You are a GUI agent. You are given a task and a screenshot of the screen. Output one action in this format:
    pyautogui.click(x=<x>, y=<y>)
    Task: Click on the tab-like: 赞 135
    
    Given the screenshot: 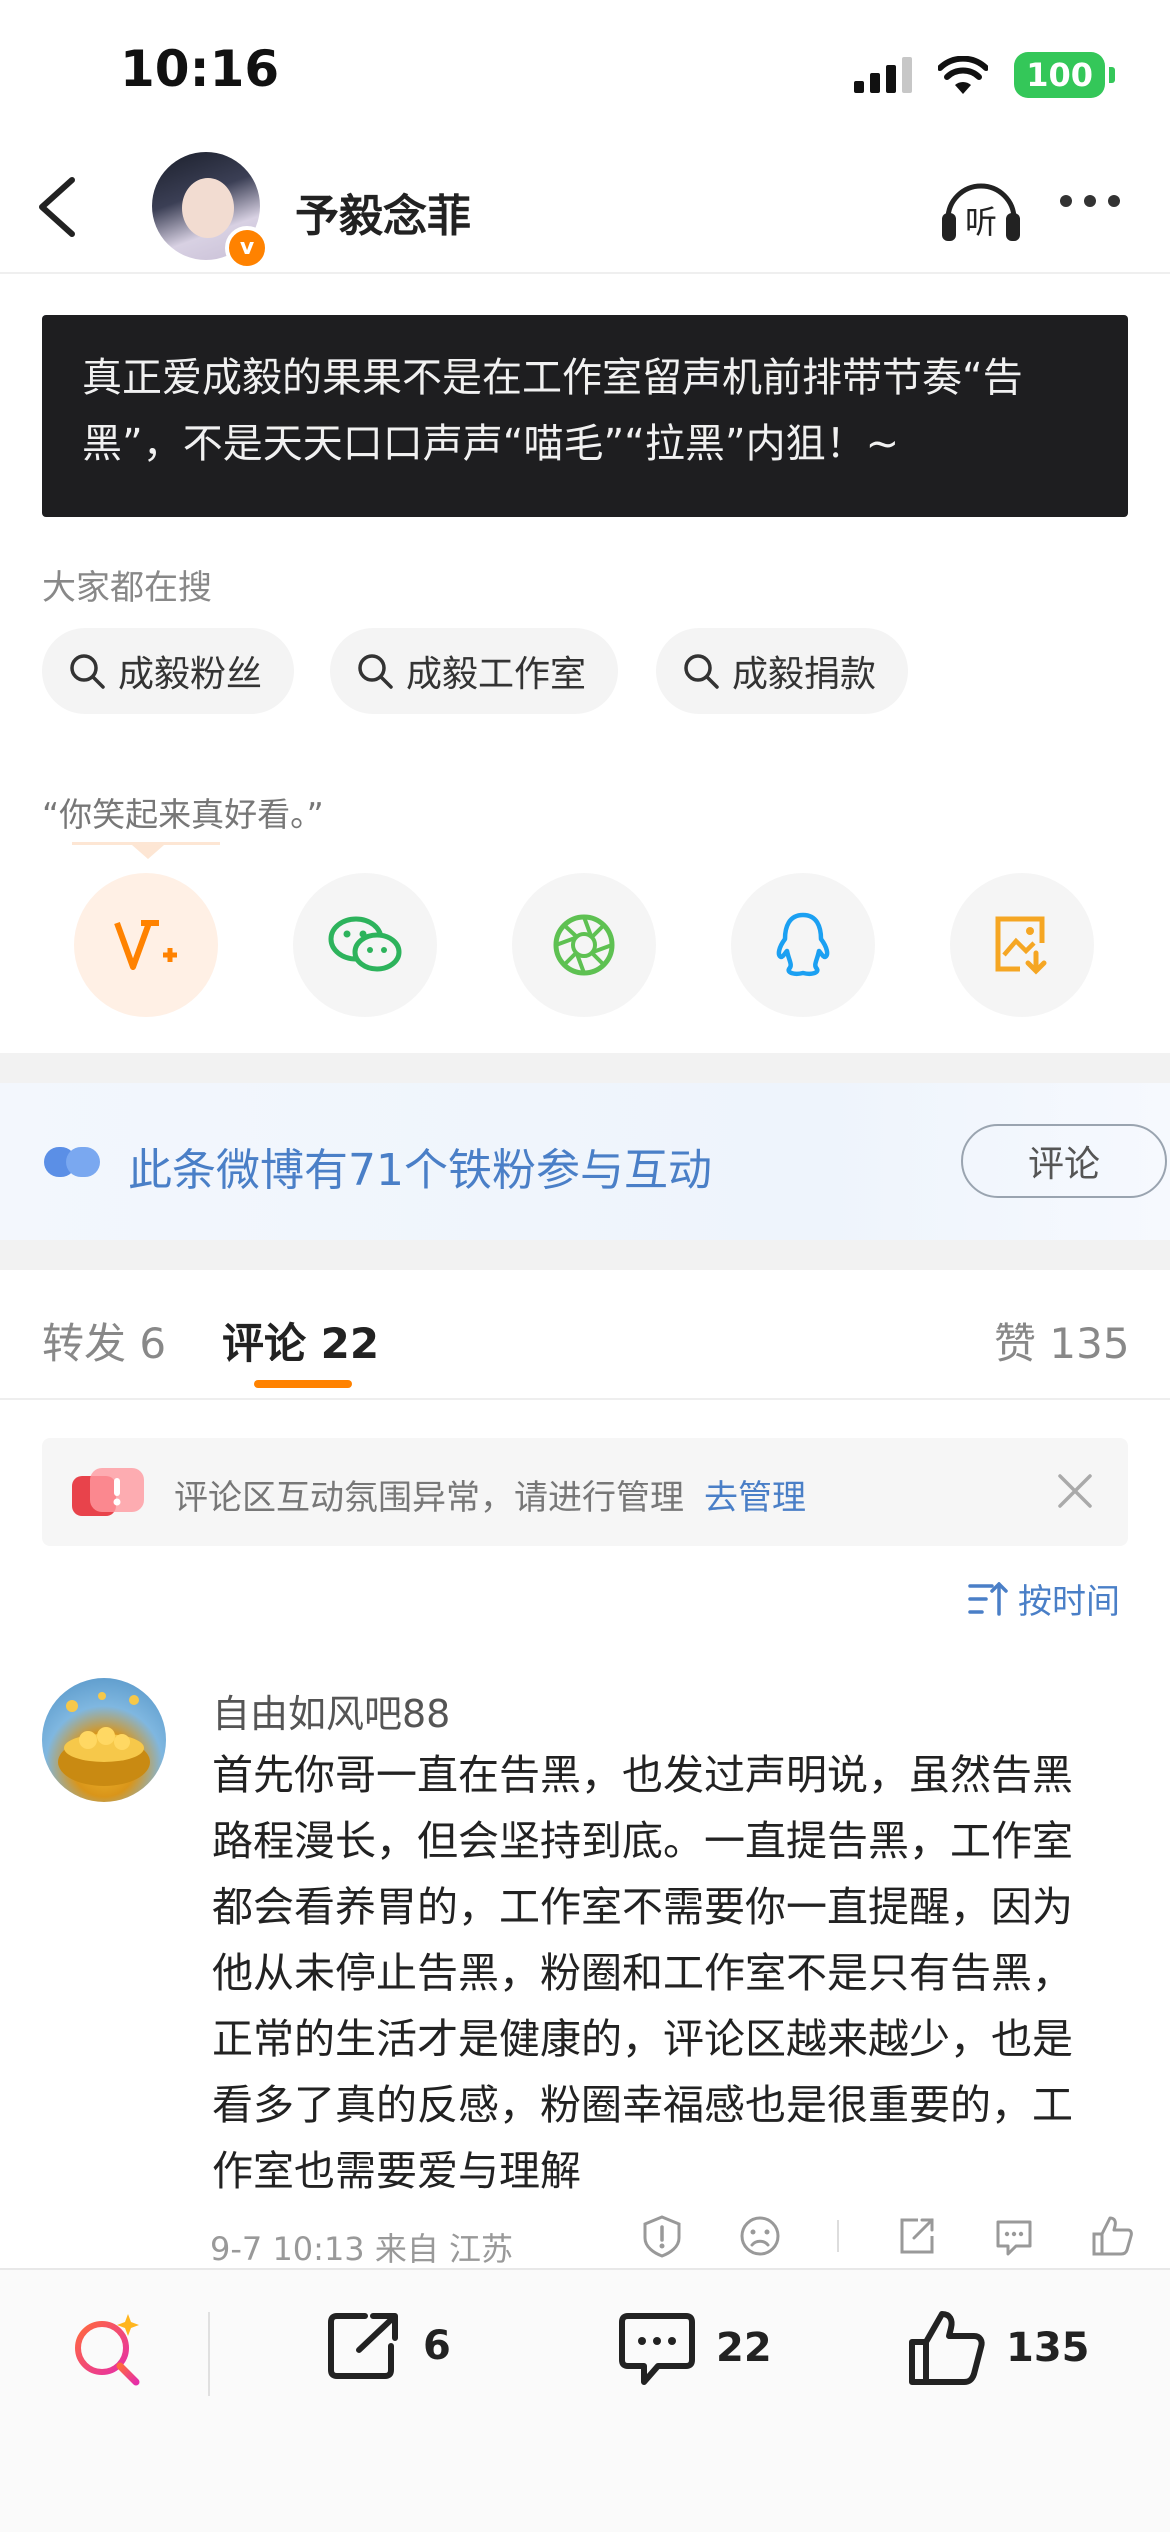 What is the action you would take?
    pyautogui.click(x=1062, y=1340)
    